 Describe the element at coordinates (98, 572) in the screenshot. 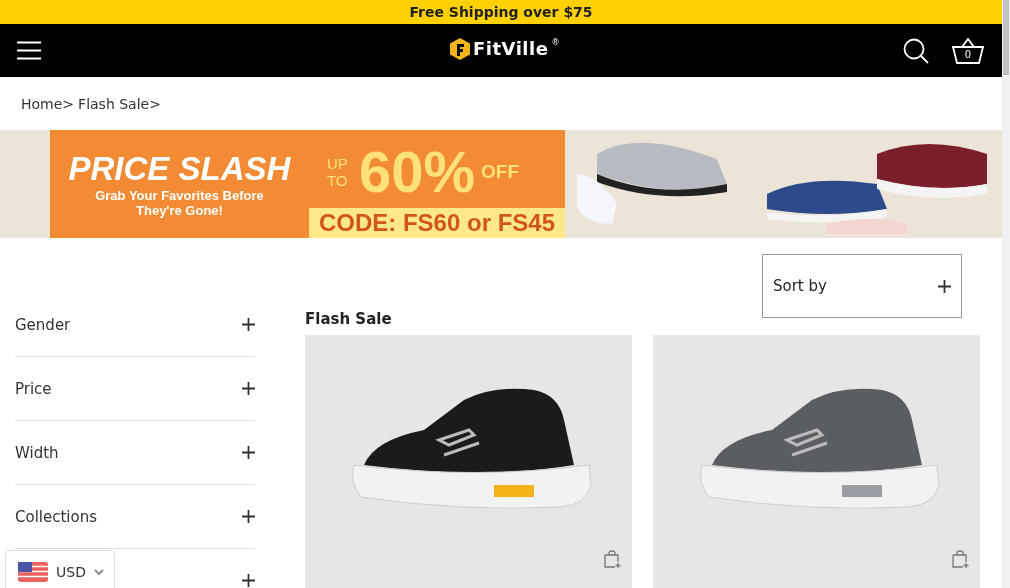

I see `chevron-down-icon` at that location.